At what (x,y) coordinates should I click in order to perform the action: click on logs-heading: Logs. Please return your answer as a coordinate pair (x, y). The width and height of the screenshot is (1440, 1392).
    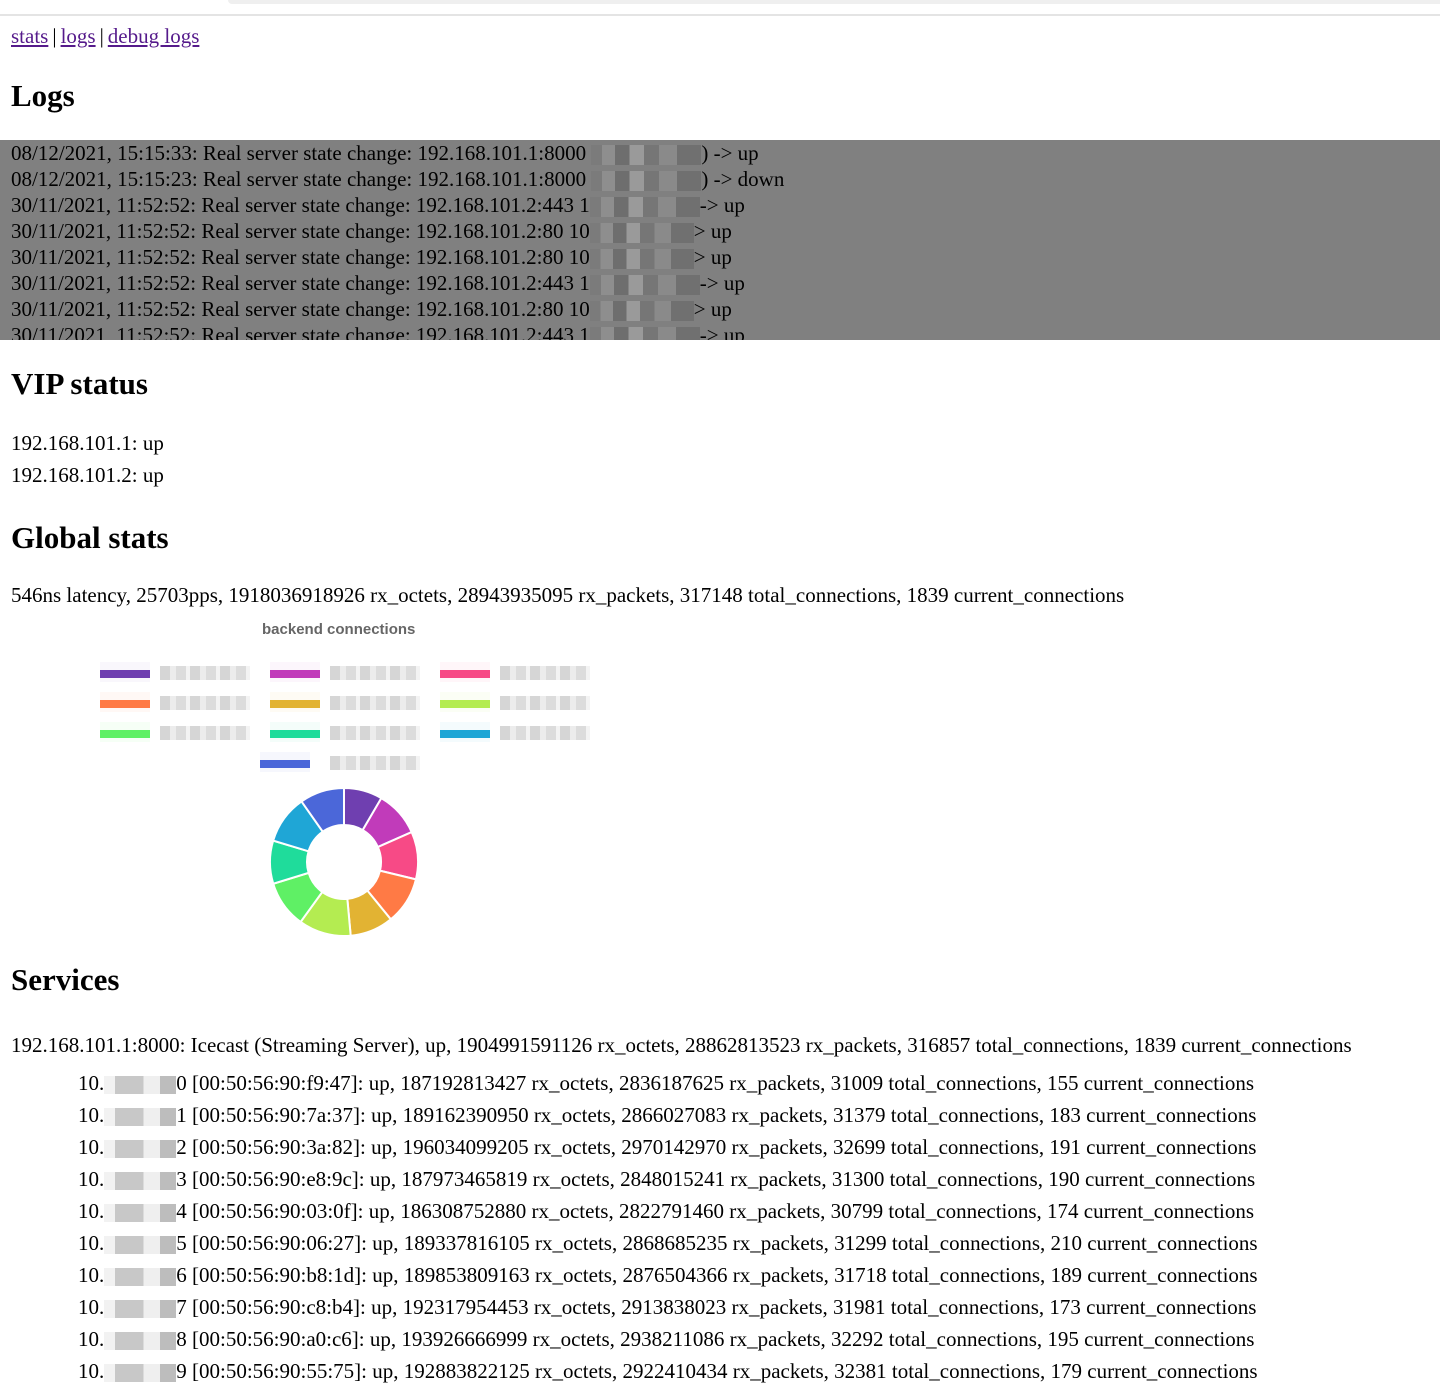
    Looking at the image, I should click on (43, 95).